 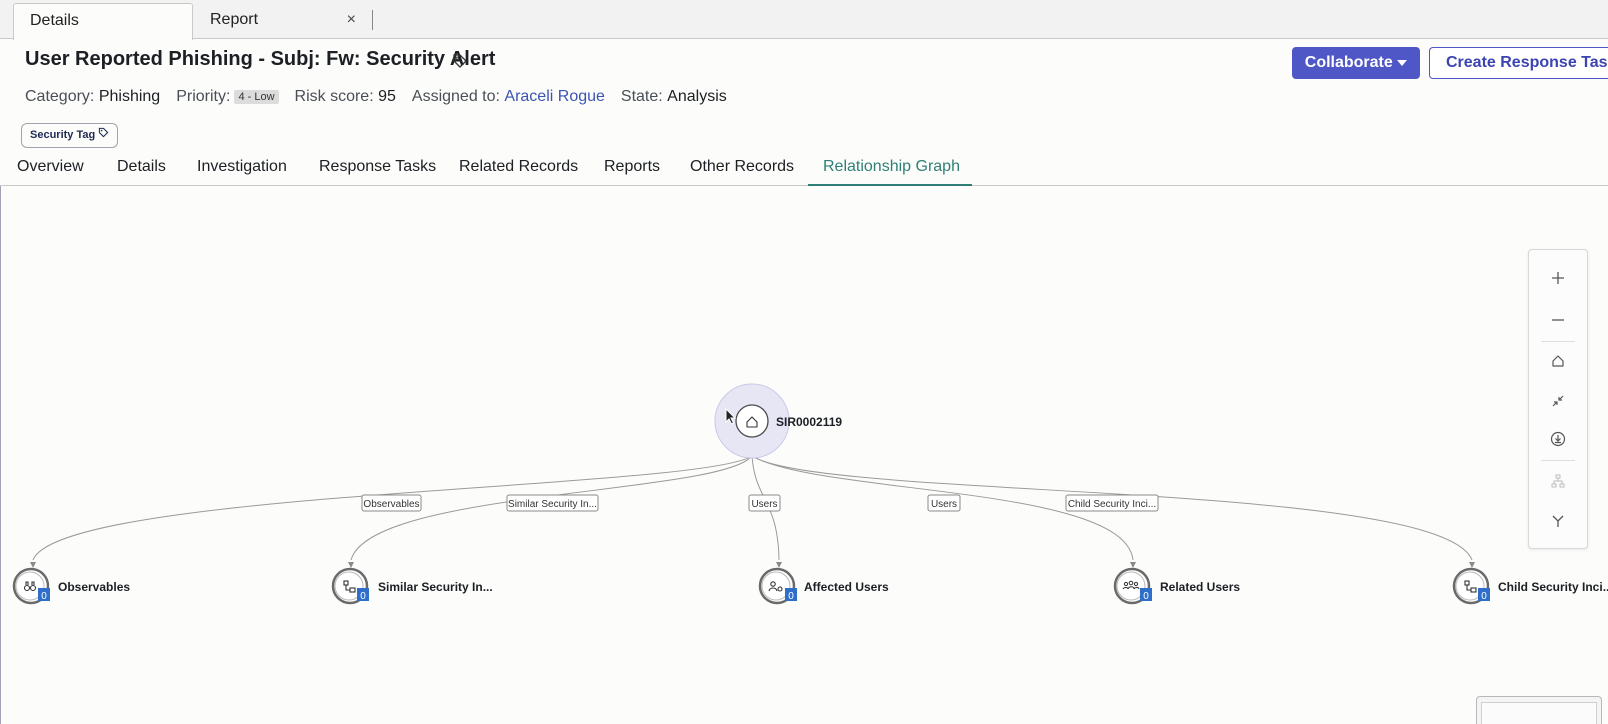 I want to click on graph-toolbar, so click(x=1558, y=399).